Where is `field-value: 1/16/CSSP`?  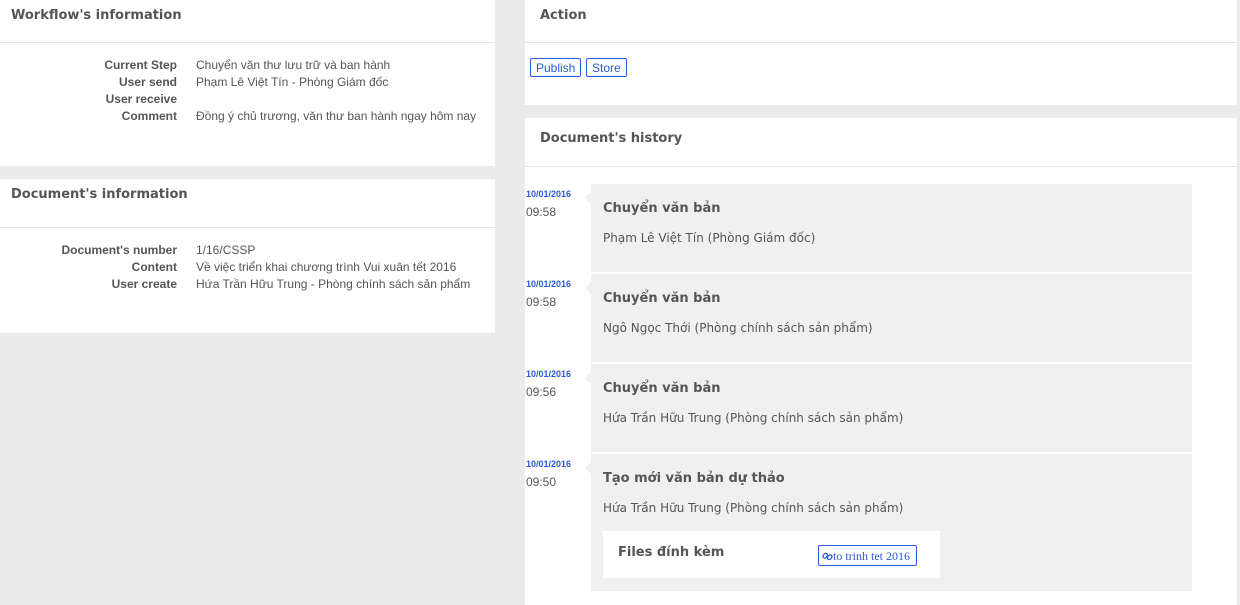 field-value: 1/16/CSSP is located at coordinates (226, 250).